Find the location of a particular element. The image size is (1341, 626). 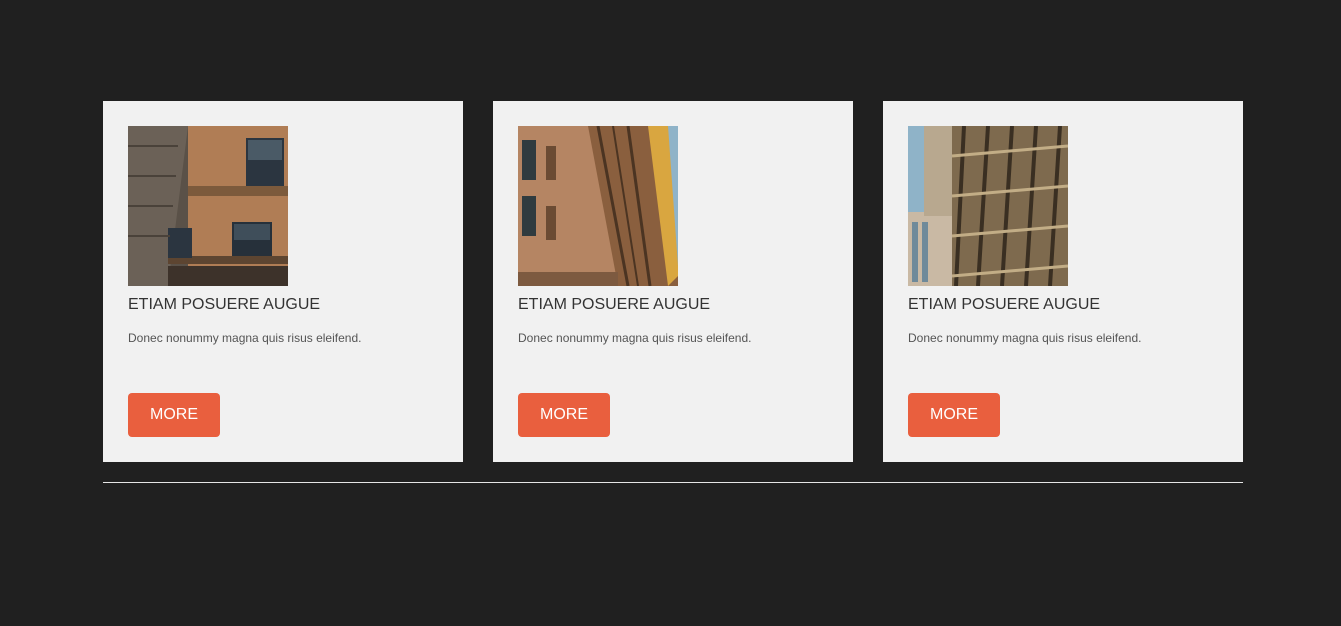

divider is located at coordinates (673, 482).